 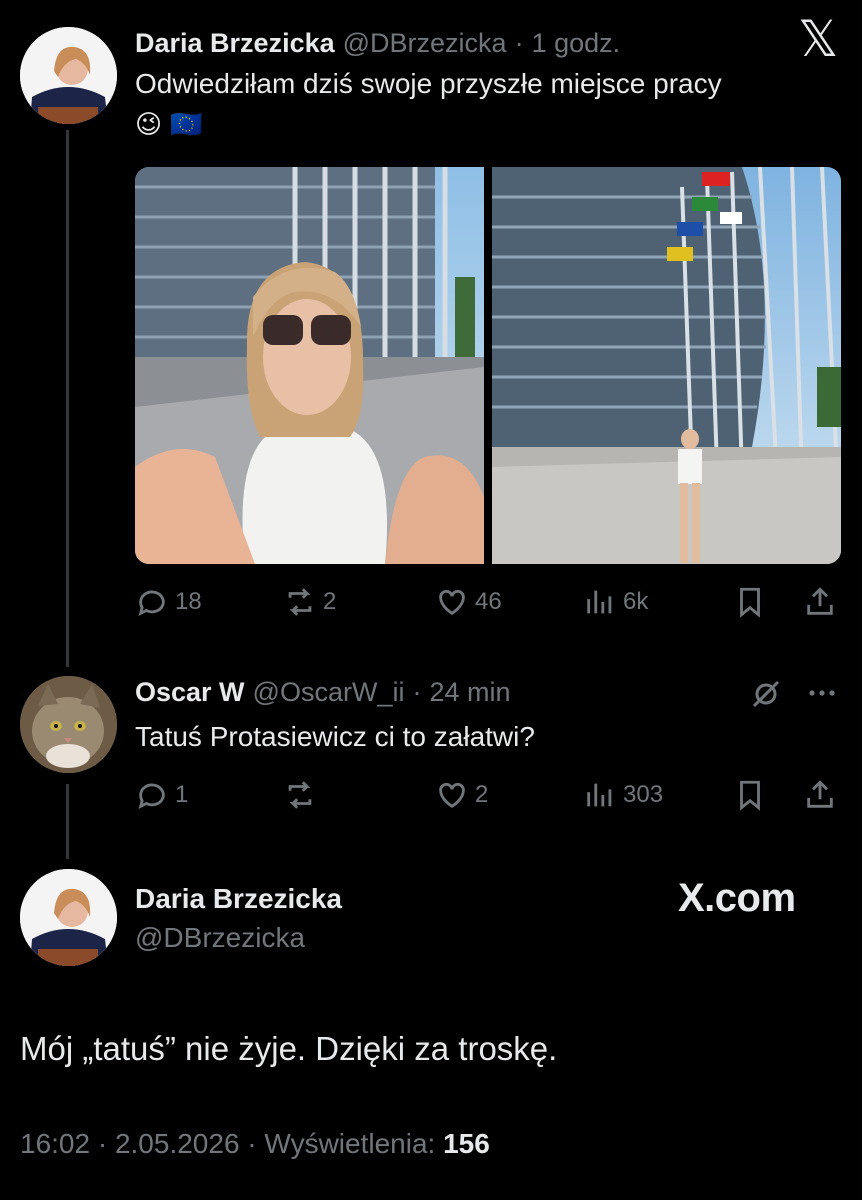 I want to click on reply-button: 18, so click(x=168, y=602).